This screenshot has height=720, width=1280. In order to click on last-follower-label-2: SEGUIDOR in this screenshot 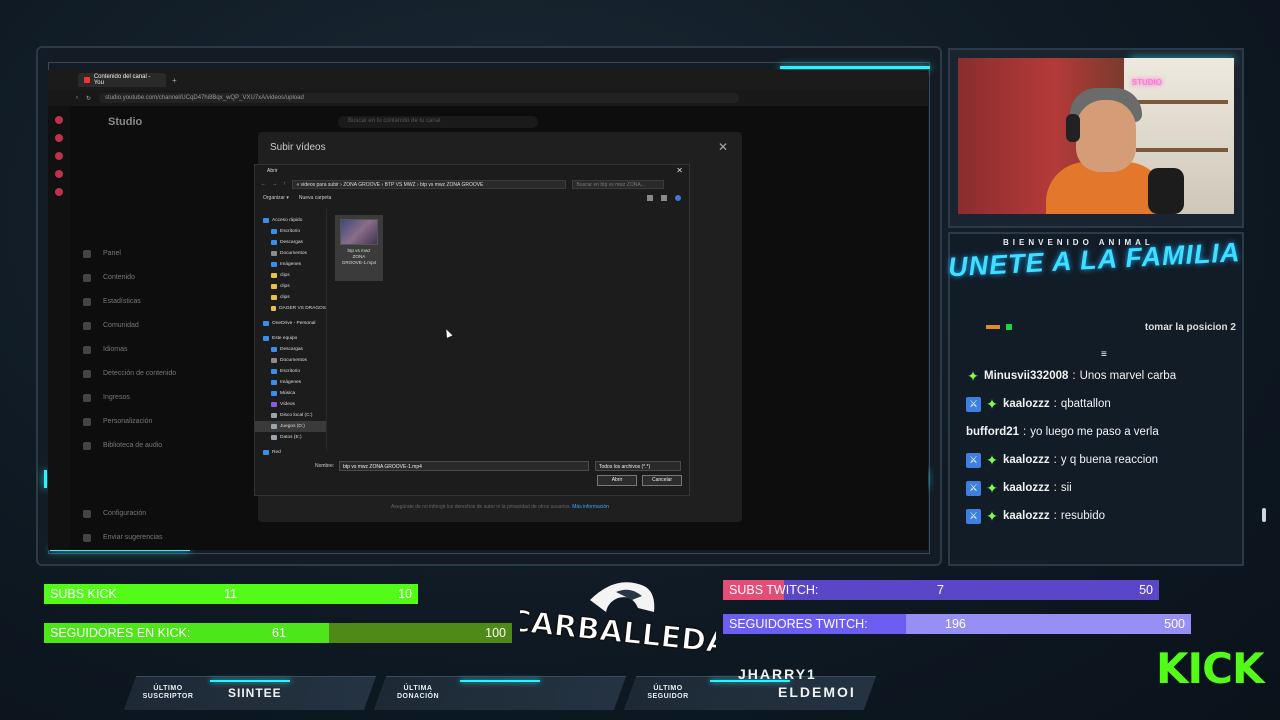, I will do `click(668, 696)`.